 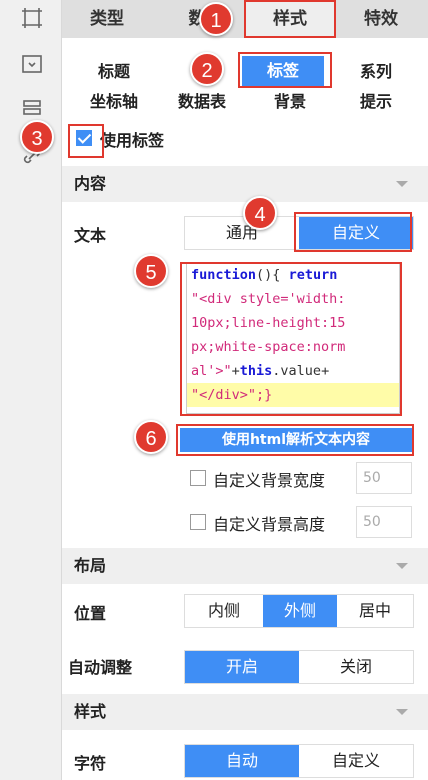 I want to click on position-inside: 内侧, so click(x=224, y=611).